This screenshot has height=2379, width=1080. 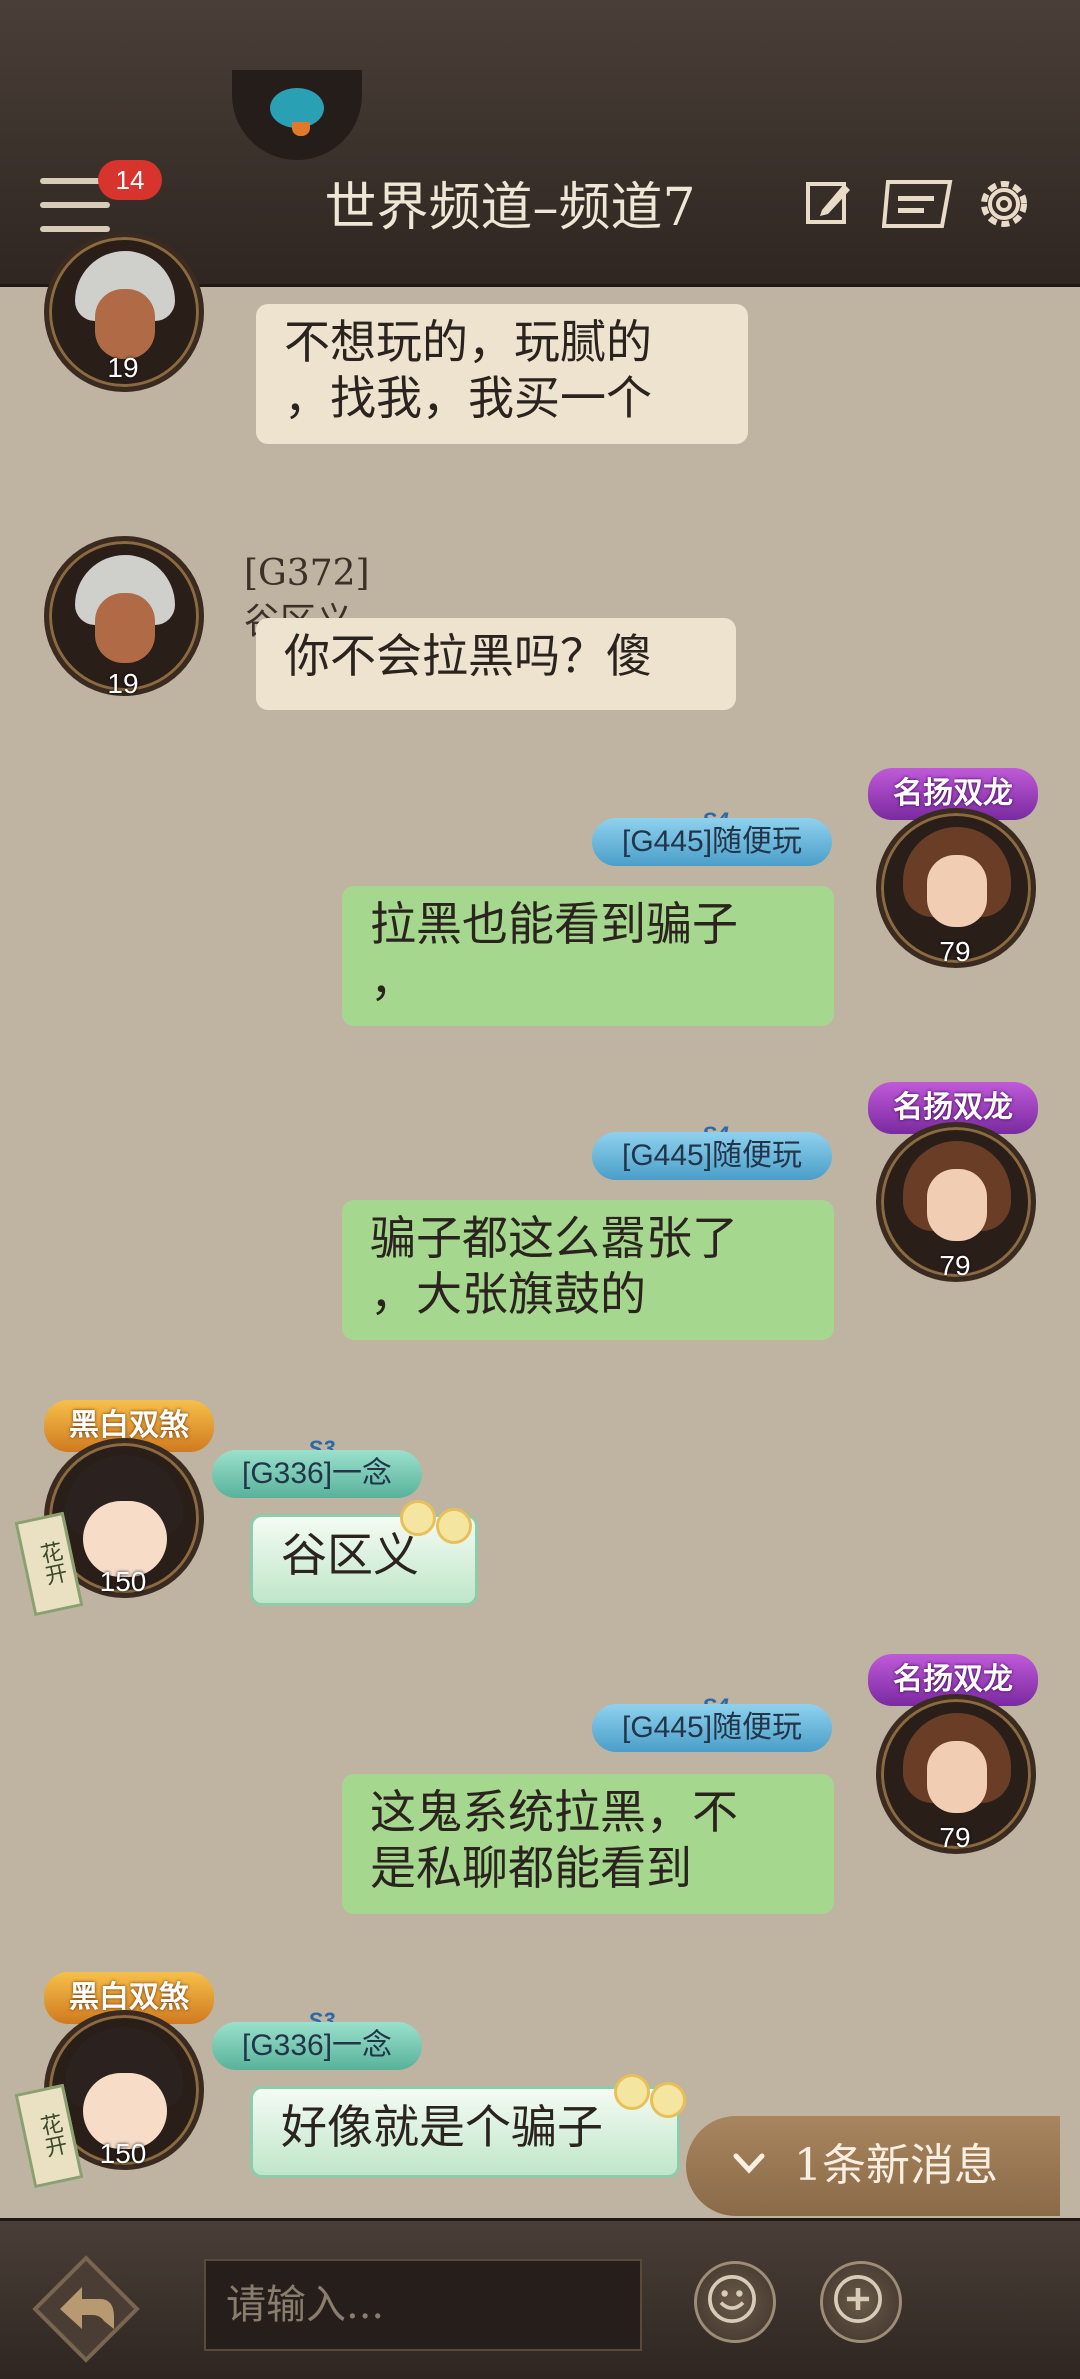 I want to click on message-input, so click(x=423, y=2305).